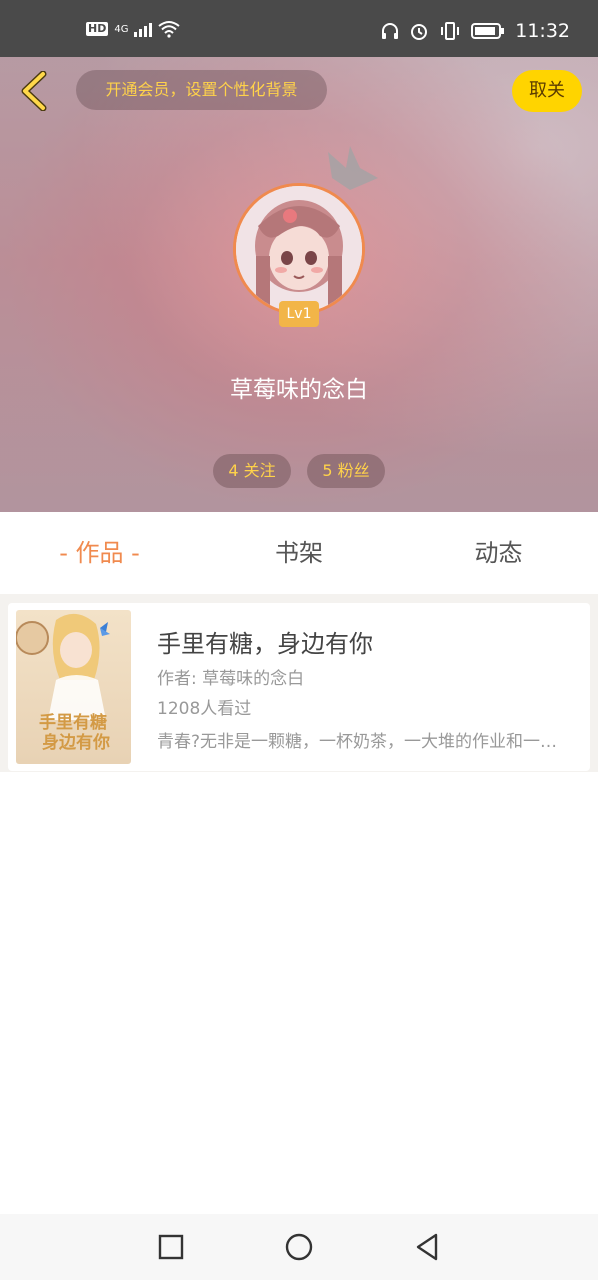 The image size is (598, 1280). Describe the element at coordinates (353, 168) in the screenshot. I see `crown-icon` at that location.